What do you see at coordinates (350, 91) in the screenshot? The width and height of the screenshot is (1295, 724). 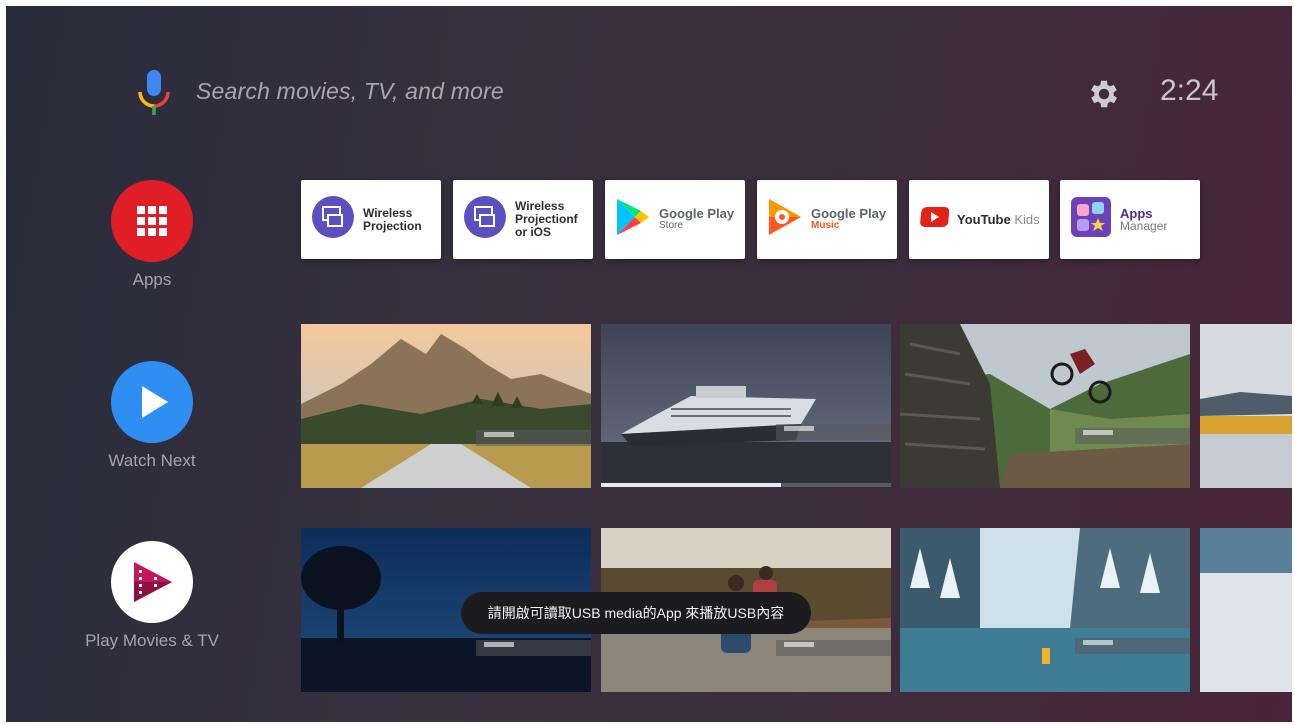 I see `search-input: Search movies, TV, and more` at bounding box center [350, 91].